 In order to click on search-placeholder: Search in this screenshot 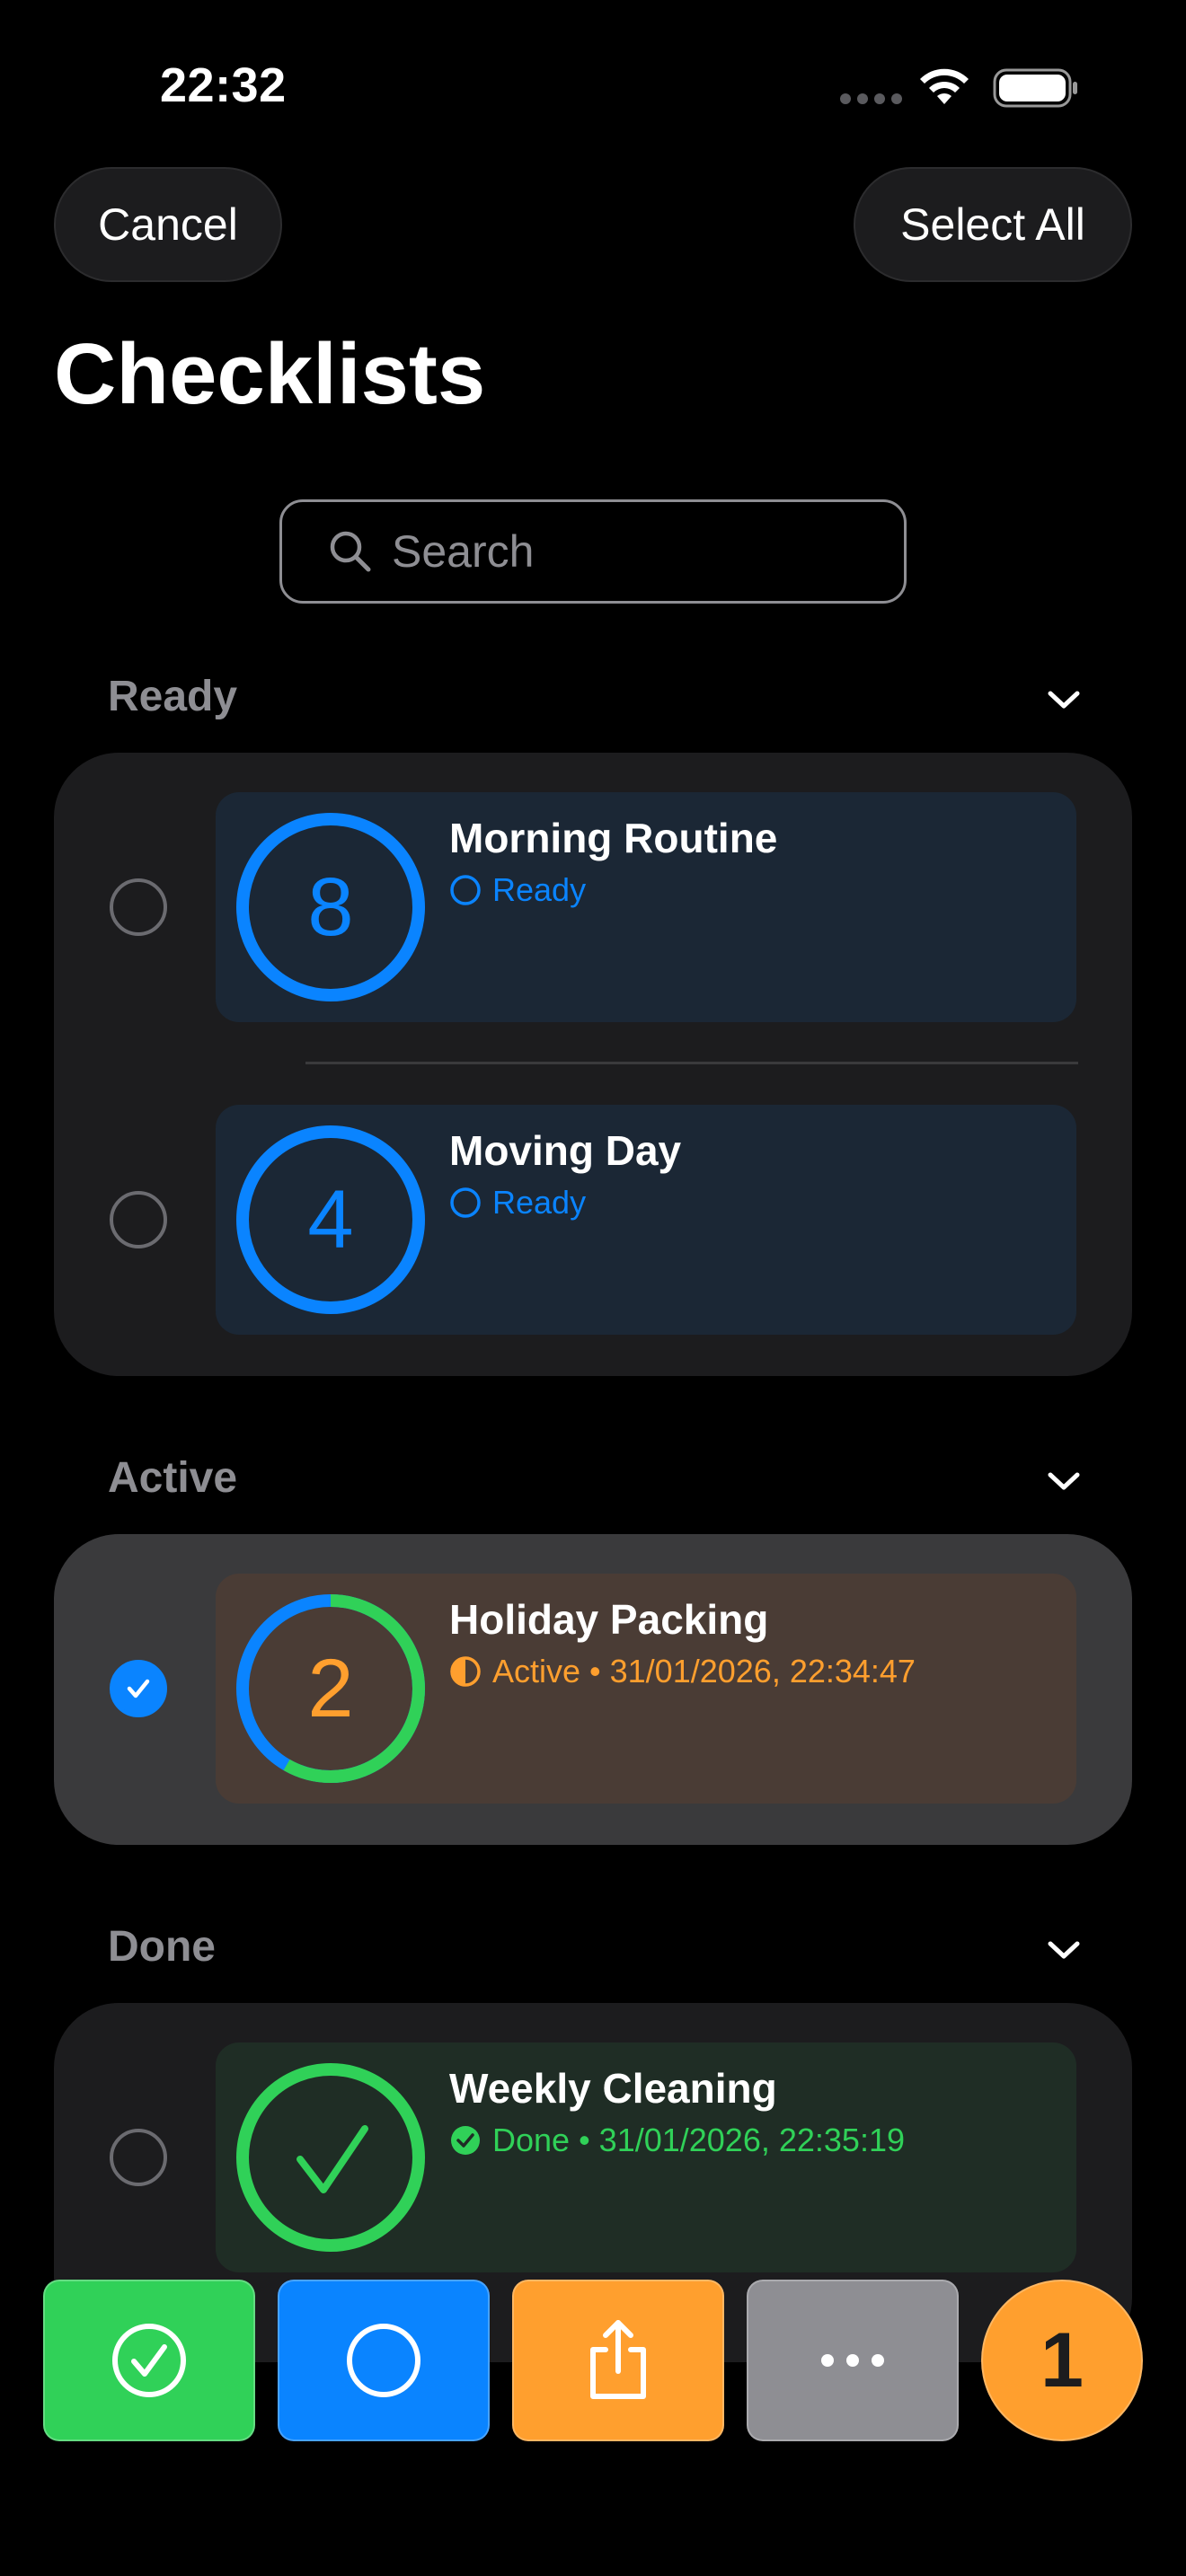, I will do `click(463, 551)`.